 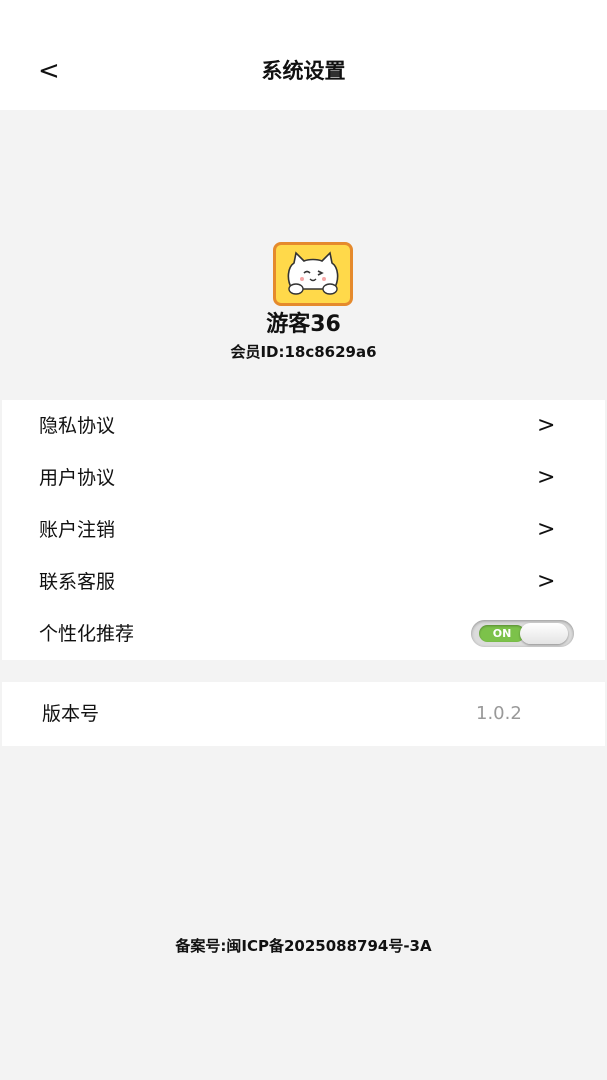 I want to click on personalized-recommendation-toggle: ON, so click(x=522, y=633).